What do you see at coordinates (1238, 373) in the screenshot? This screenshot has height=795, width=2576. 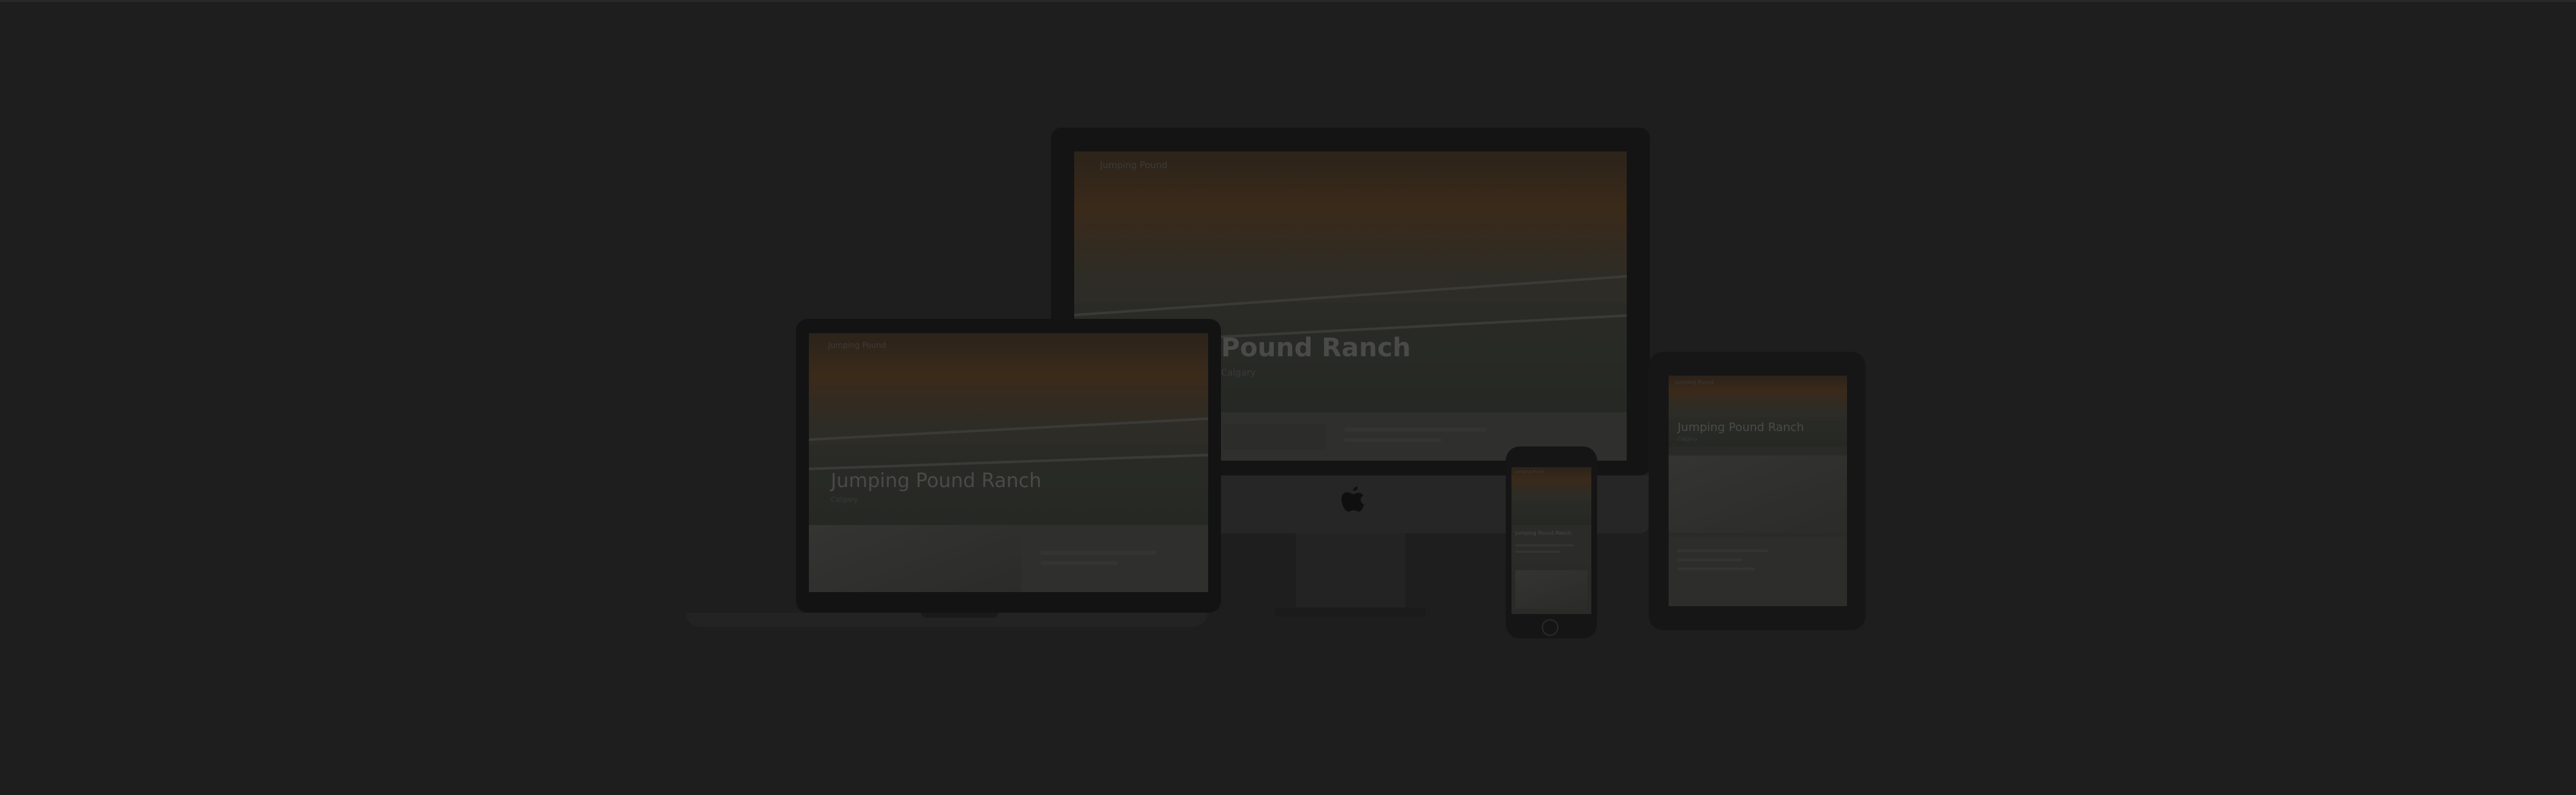 I see `imac-hero-subtitle: Calgary` at bounding box center [1238, 373].